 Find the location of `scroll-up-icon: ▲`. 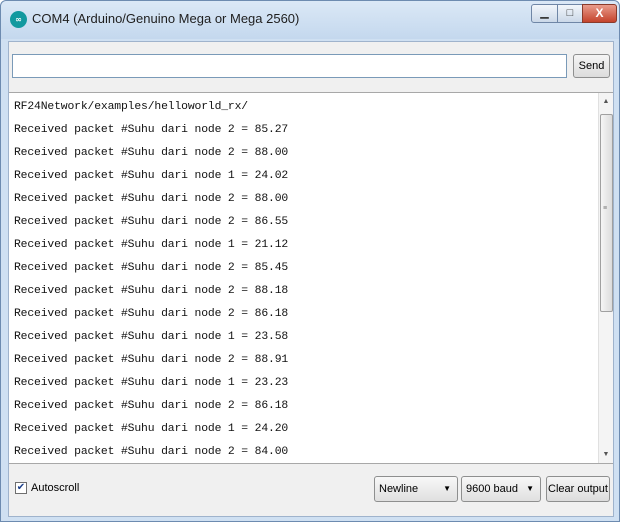

scroll-up-icon: ▲ is located at coordinates (606, 101).